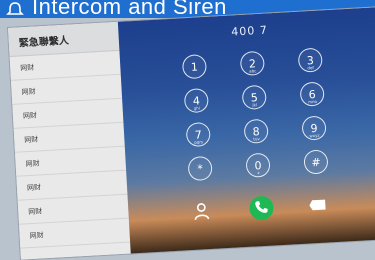 The height and width of the screenshot is (260, 375). Describe the element at coordinates (254, 97) in the screenshot. I see `key-5: 5 jkl` at that location.